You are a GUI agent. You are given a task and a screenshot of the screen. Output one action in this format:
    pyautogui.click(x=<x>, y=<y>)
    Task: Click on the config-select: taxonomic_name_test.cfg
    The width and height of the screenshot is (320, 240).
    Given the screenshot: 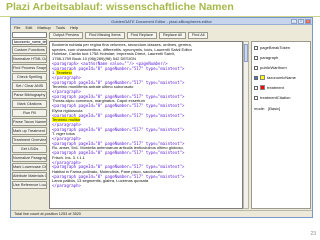 What is the action you would take?
    pyautogui.click(x=29, y=42)
    